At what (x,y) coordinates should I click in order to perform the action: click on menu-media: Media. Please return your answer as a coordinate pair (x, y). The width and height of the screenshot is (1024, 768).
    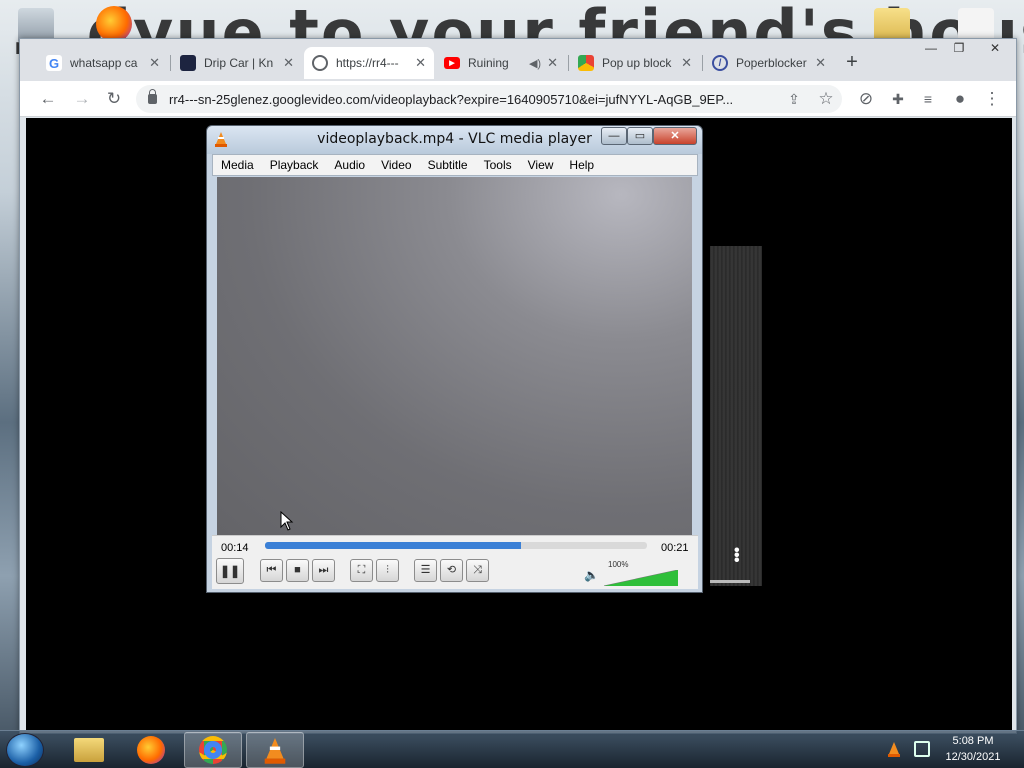
    Looking at the image, I should click on (237, 165).